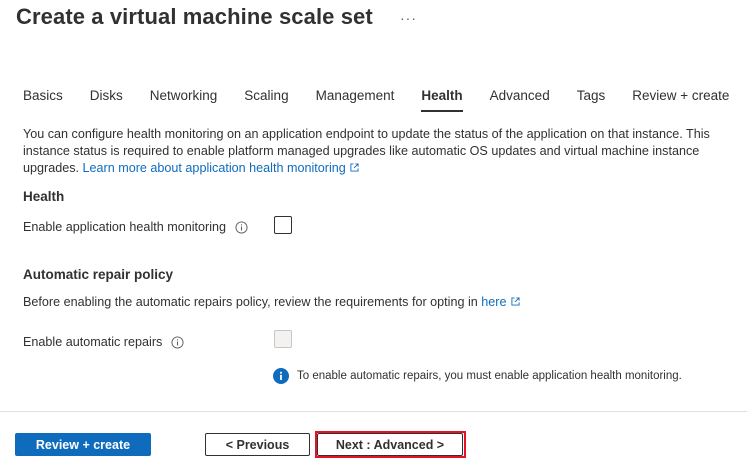 Image resolution: width=747 pixels, height=465 pixels. I want to click on tab-review-create: Review + create, so click(680, 99).